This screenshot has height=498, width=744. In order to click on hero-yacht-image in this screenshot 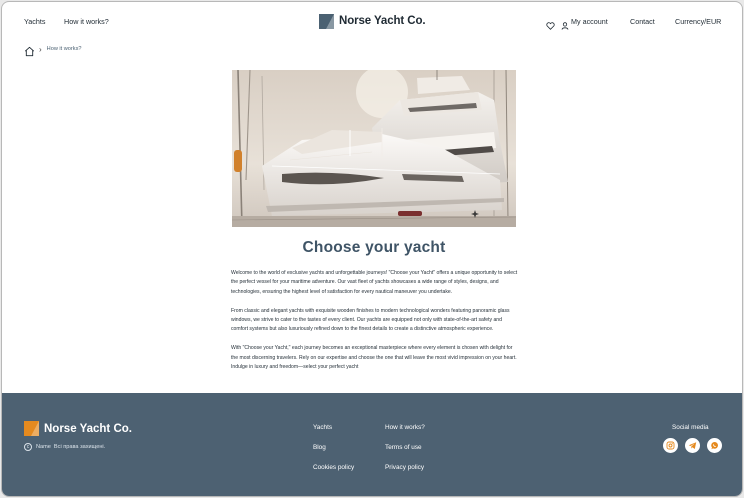, I will do `click(374, 148)`.